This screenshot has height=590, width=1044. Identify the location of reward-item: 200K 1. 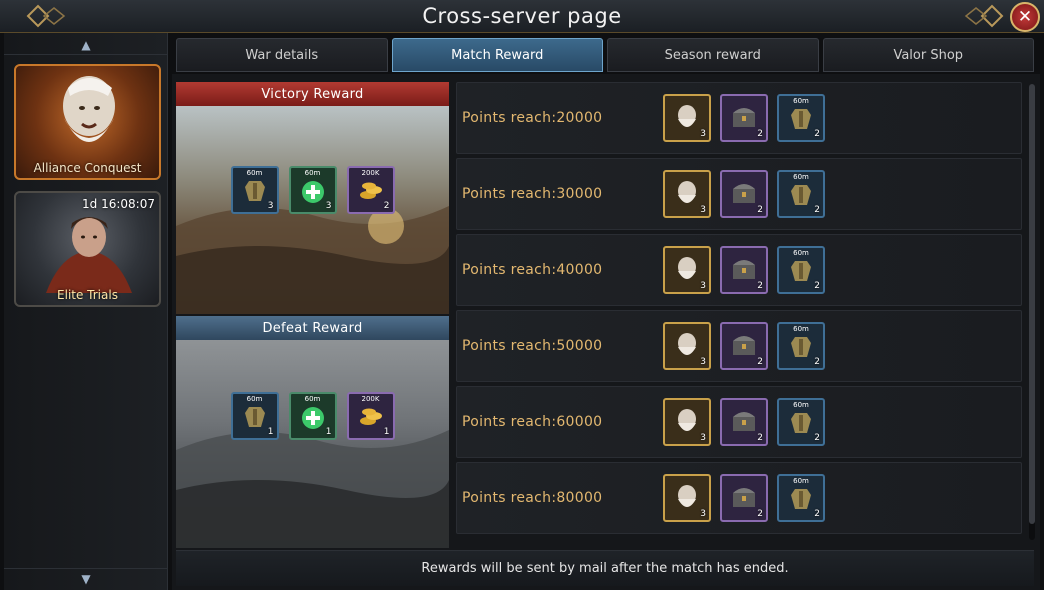
(370, 416).